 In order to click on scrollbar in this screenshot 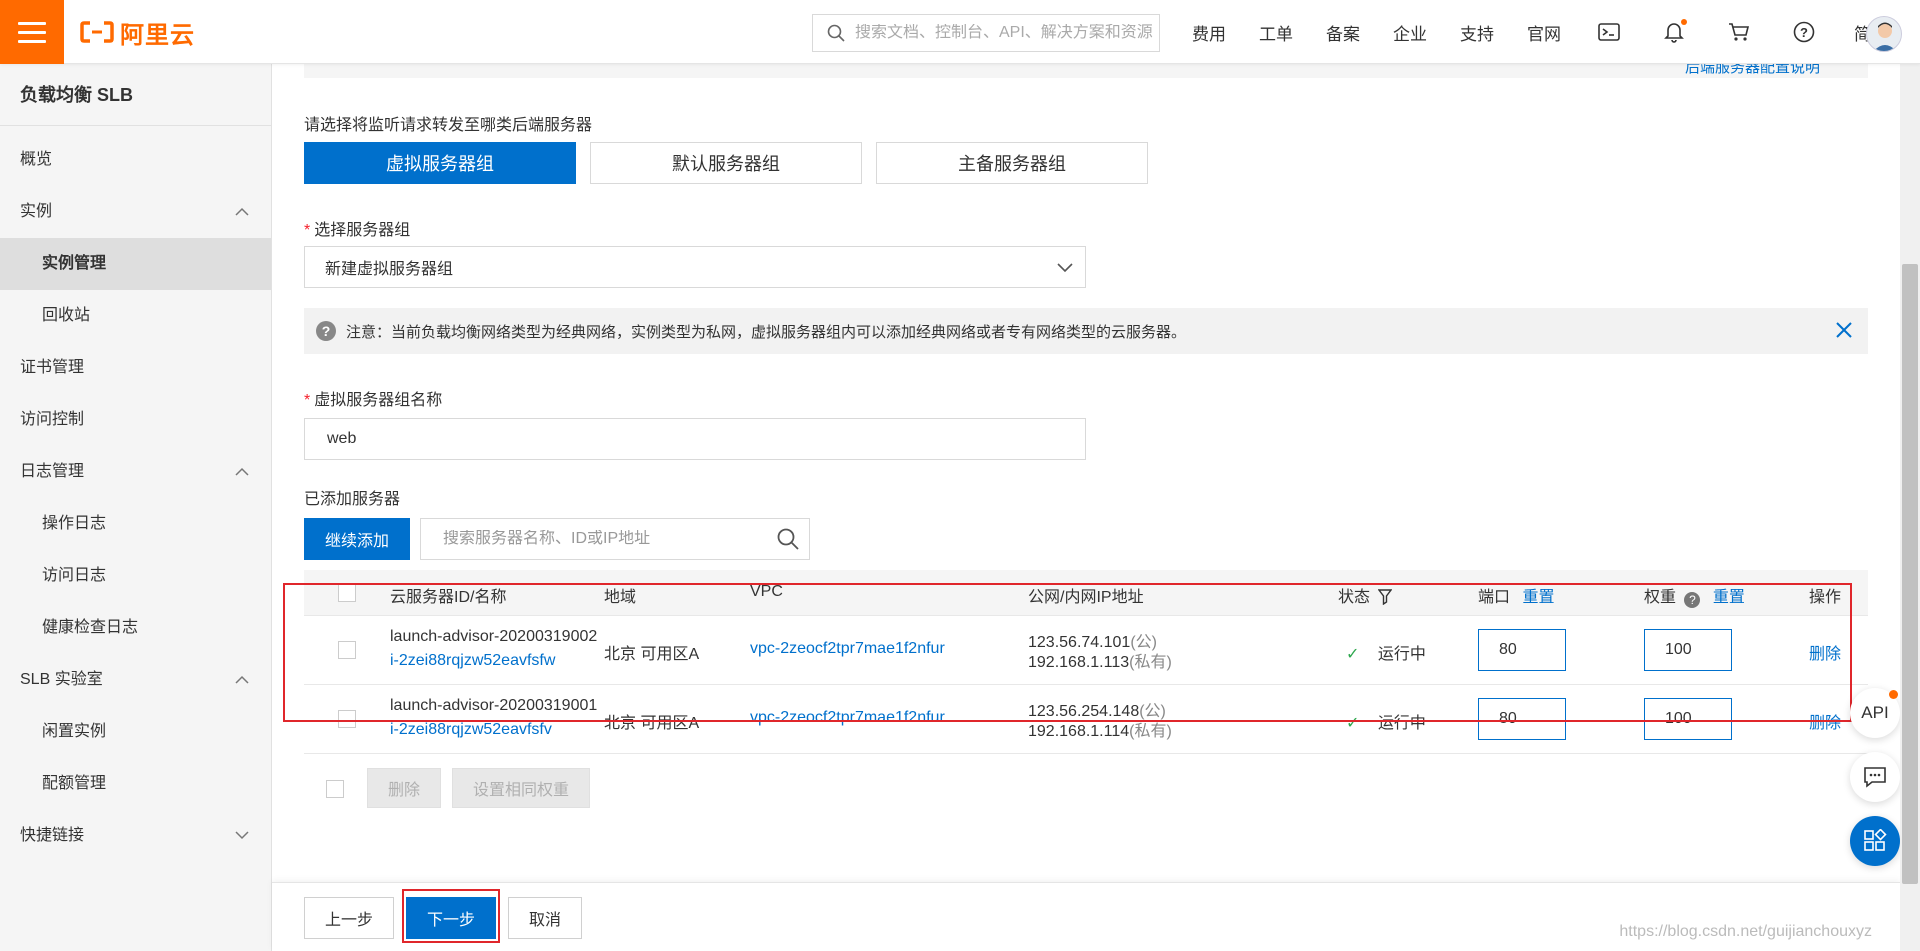, I will do `click(1910, 507)`.